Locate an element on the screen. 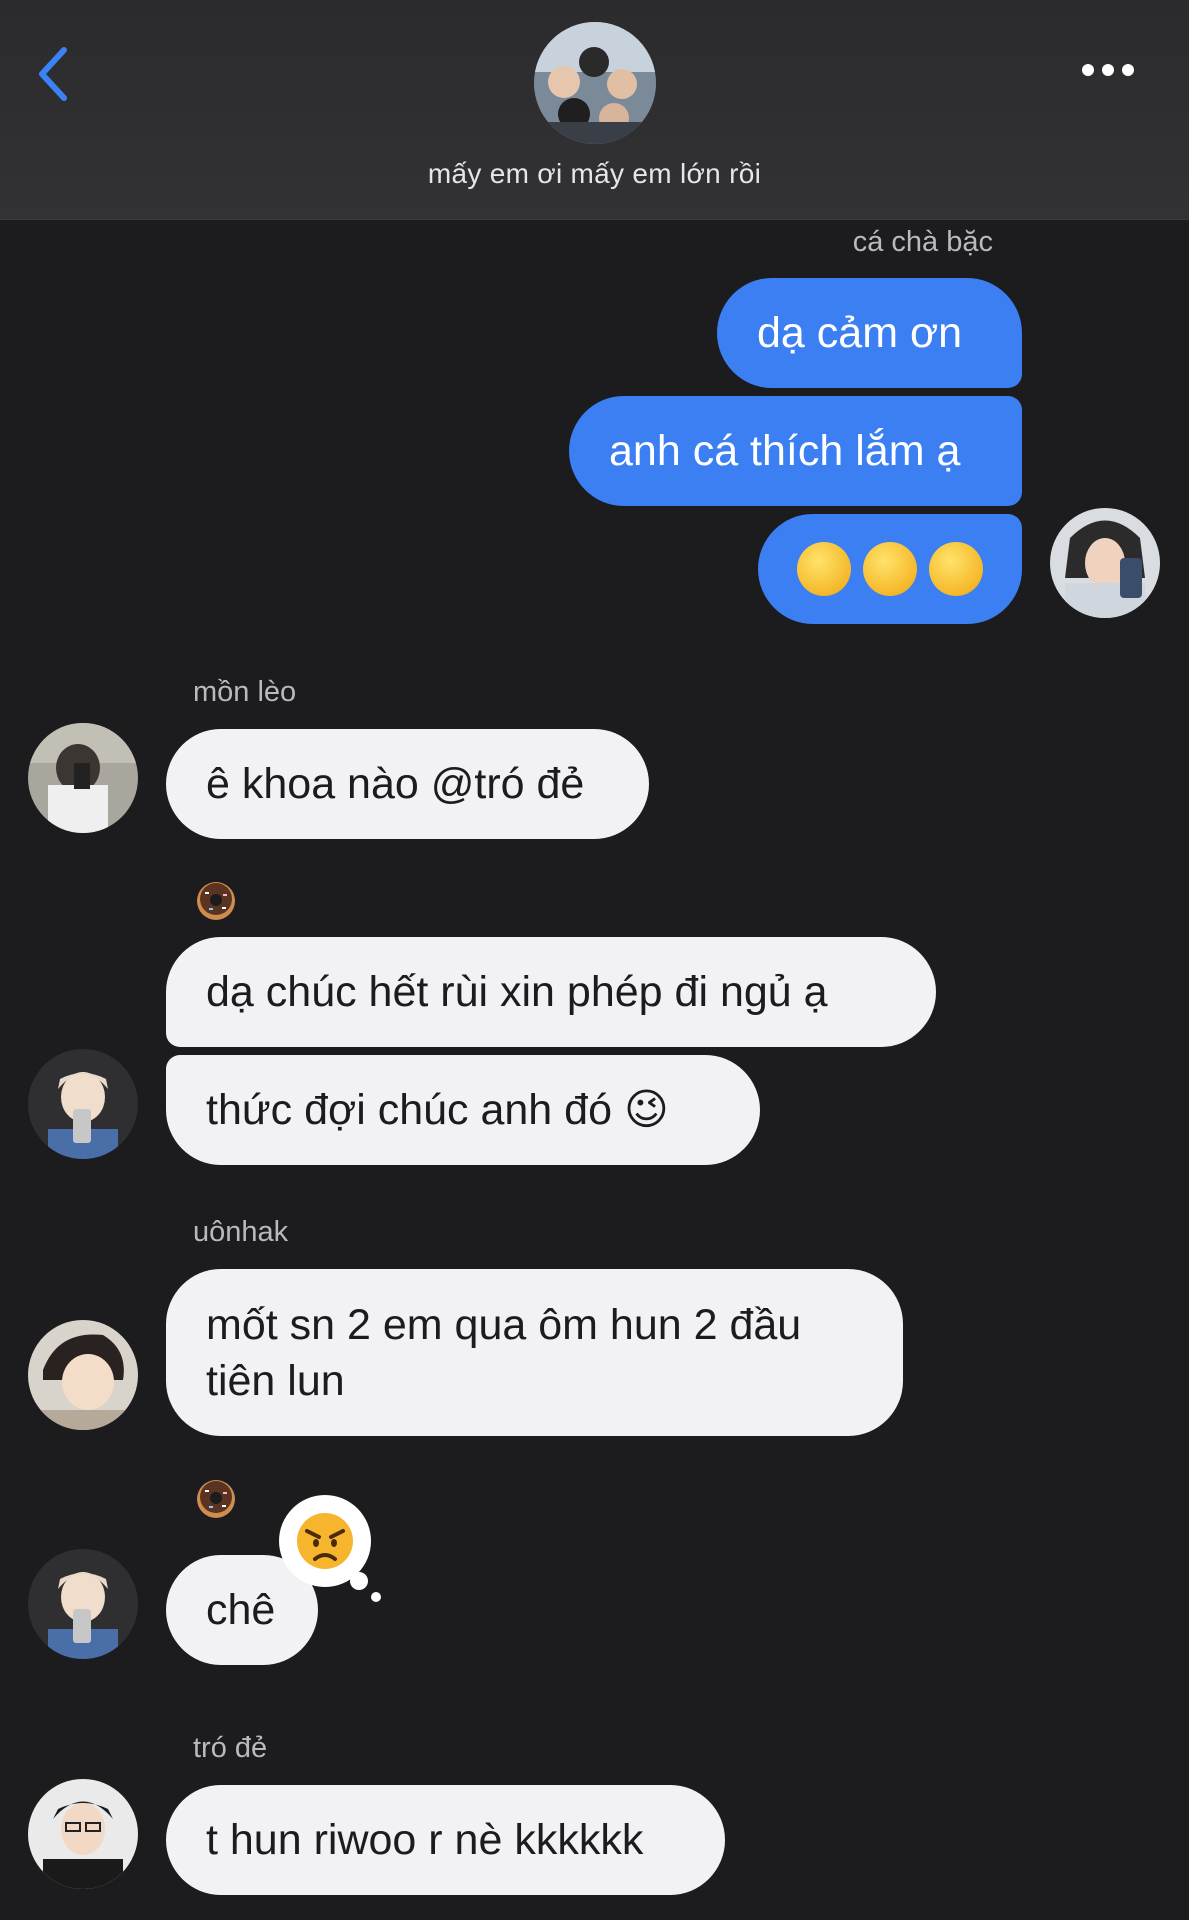 The image size is (1189, 1920). message-text: dạ cảm ơn is located at coordinates (860, 333).